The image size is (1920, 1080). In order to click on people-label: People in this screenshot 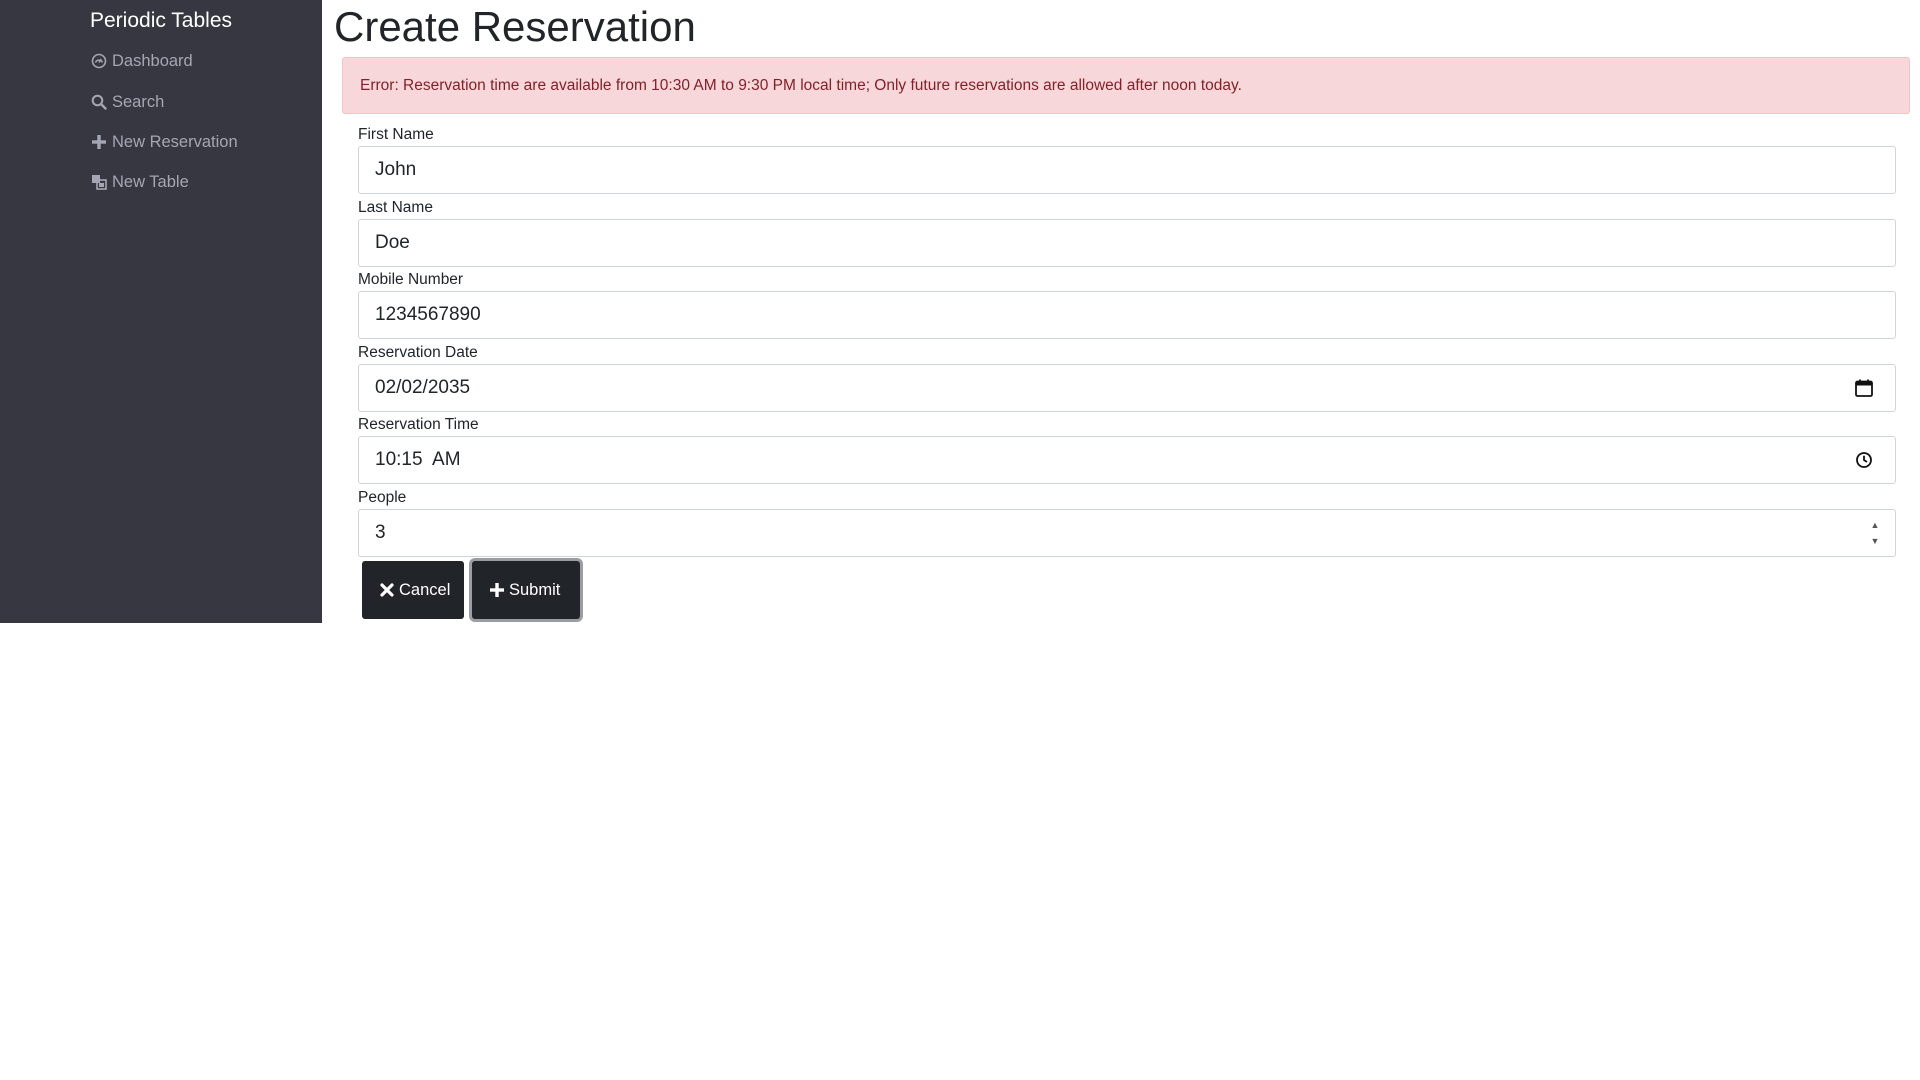, I will do `click(382, 497)`.